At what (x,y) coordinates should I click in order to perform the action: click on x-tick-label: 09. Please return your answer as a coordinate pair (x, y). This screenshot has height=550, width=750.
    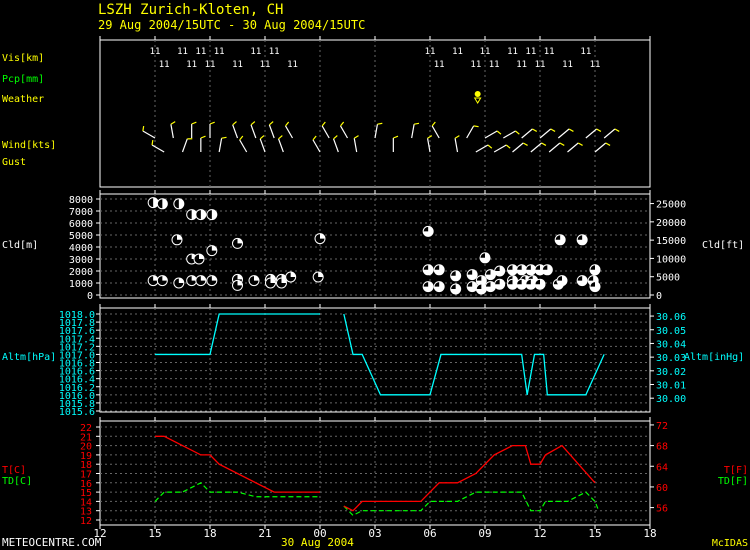
    Looking at the image, I should click on (484, 533).